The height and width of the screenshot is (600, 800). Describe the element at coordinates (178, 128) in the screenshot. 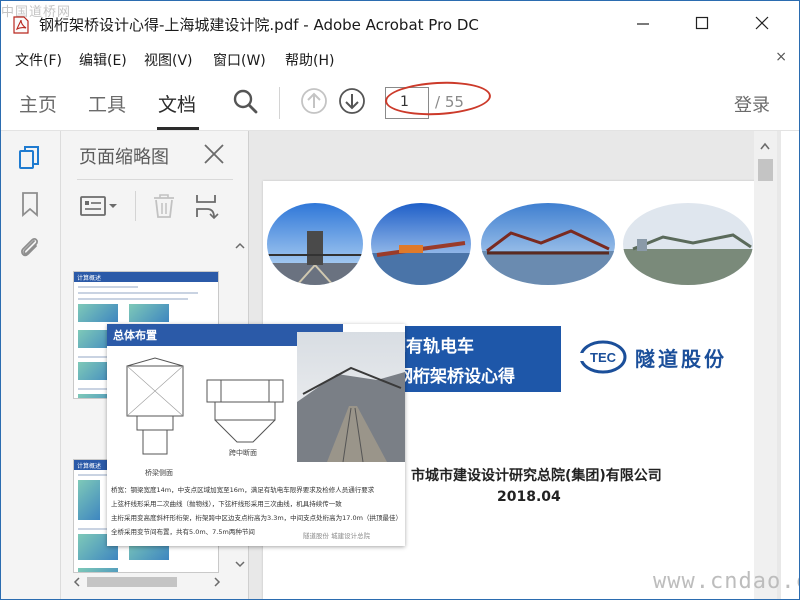

I see `active-tab-indicator` at that location.